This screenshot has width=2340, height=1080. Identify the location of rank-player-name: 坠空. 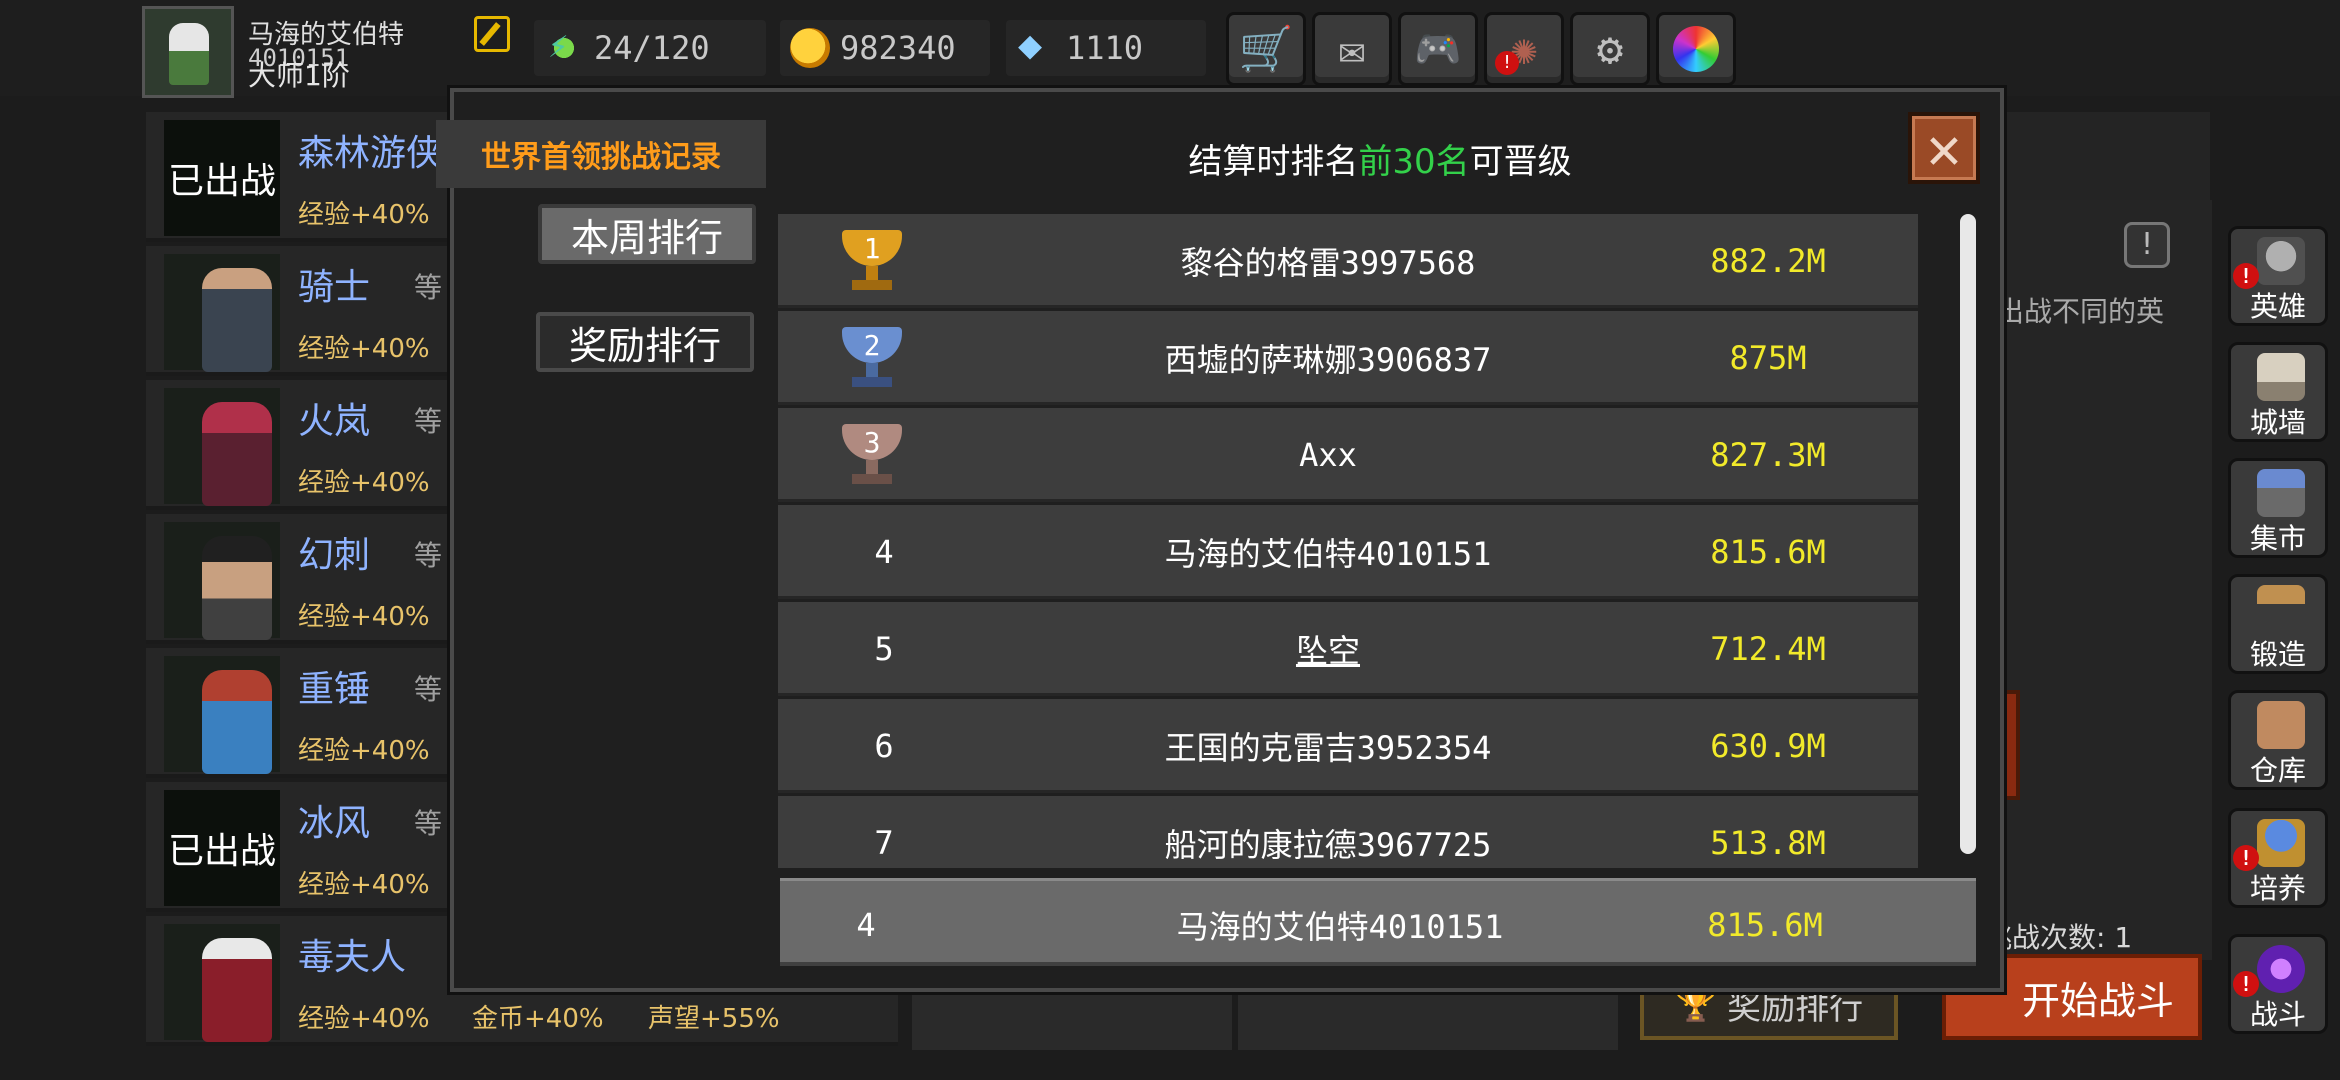
(1328, 649).